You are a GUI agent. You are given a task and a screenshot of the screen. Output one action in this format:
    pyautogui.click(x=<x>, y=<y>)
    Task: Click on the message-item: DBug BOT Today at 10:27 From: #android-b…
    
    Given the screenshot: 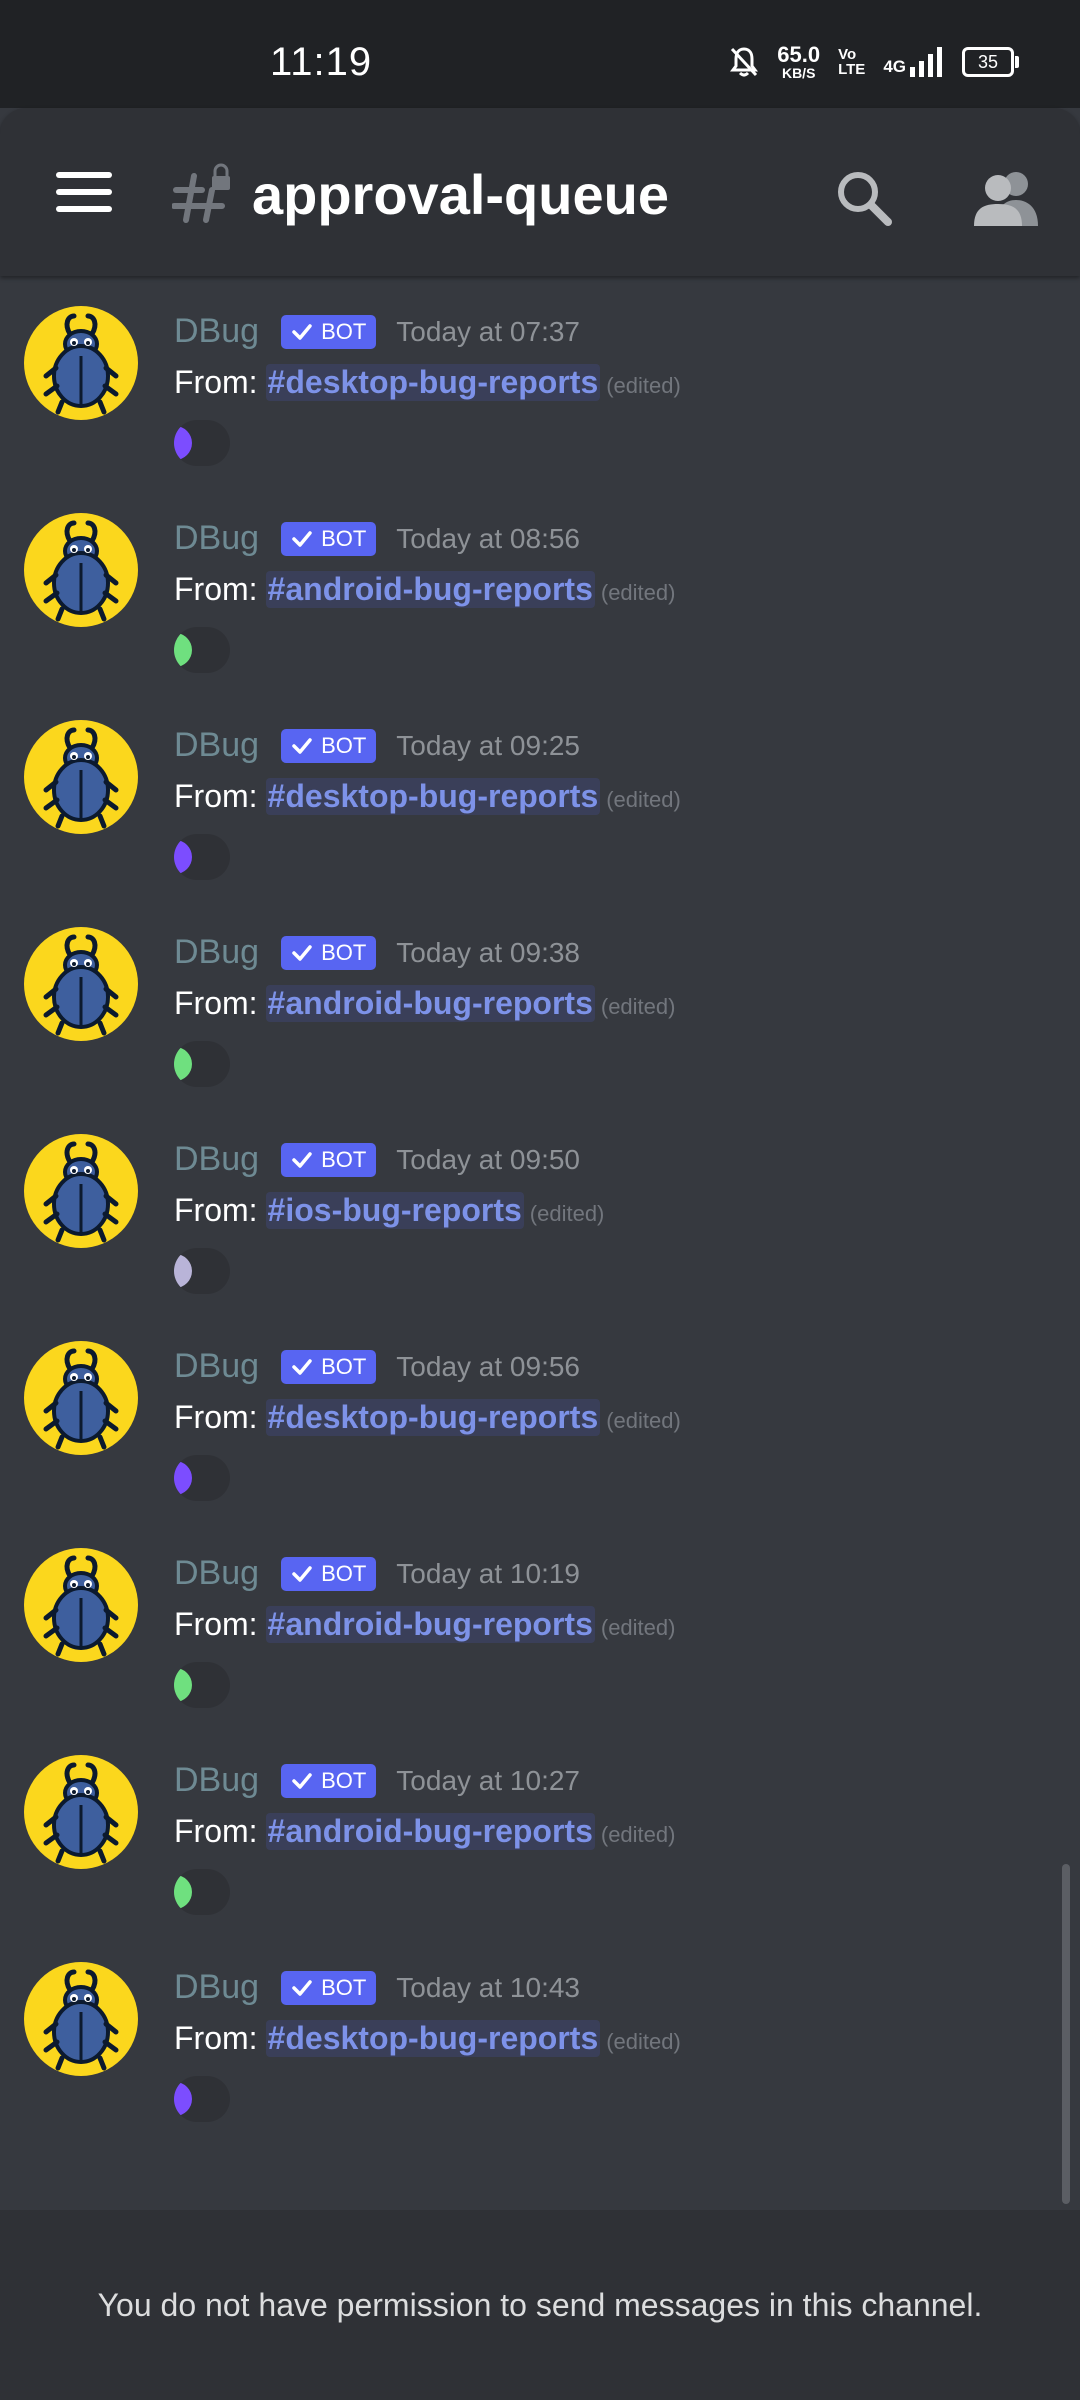 What is the action you would take?
    pyautogui.click(x=540, y=1828)
    